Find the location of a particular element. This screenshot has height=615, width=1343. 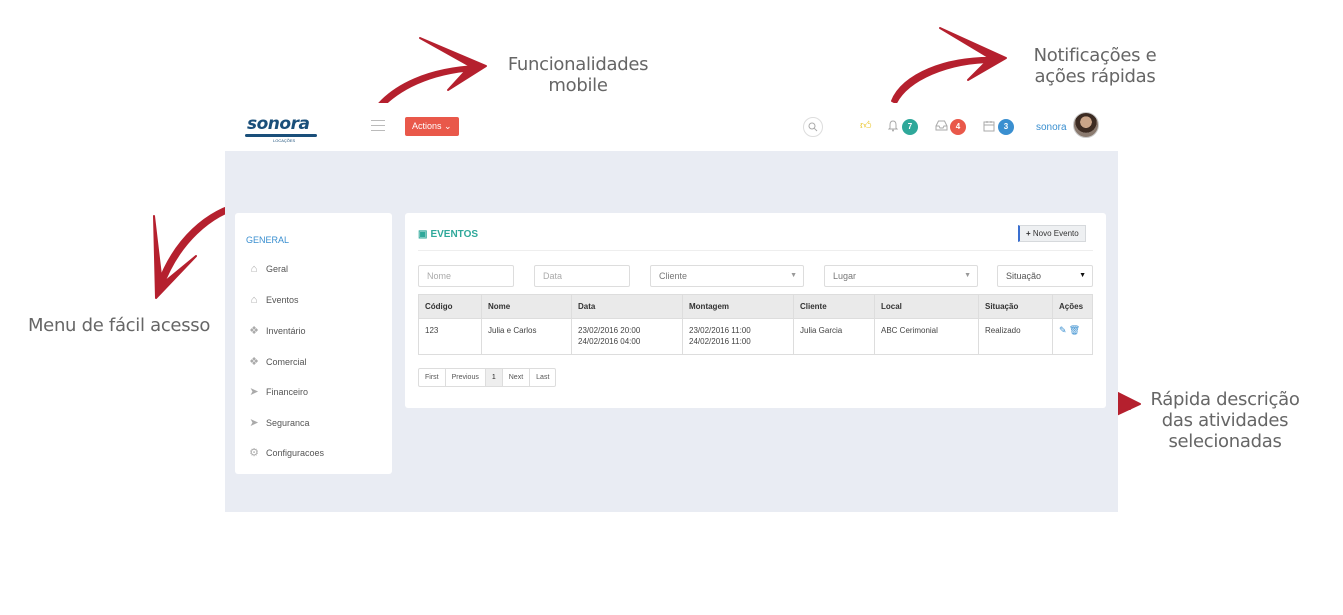

logo-underline is located at coordinates (281, 135).